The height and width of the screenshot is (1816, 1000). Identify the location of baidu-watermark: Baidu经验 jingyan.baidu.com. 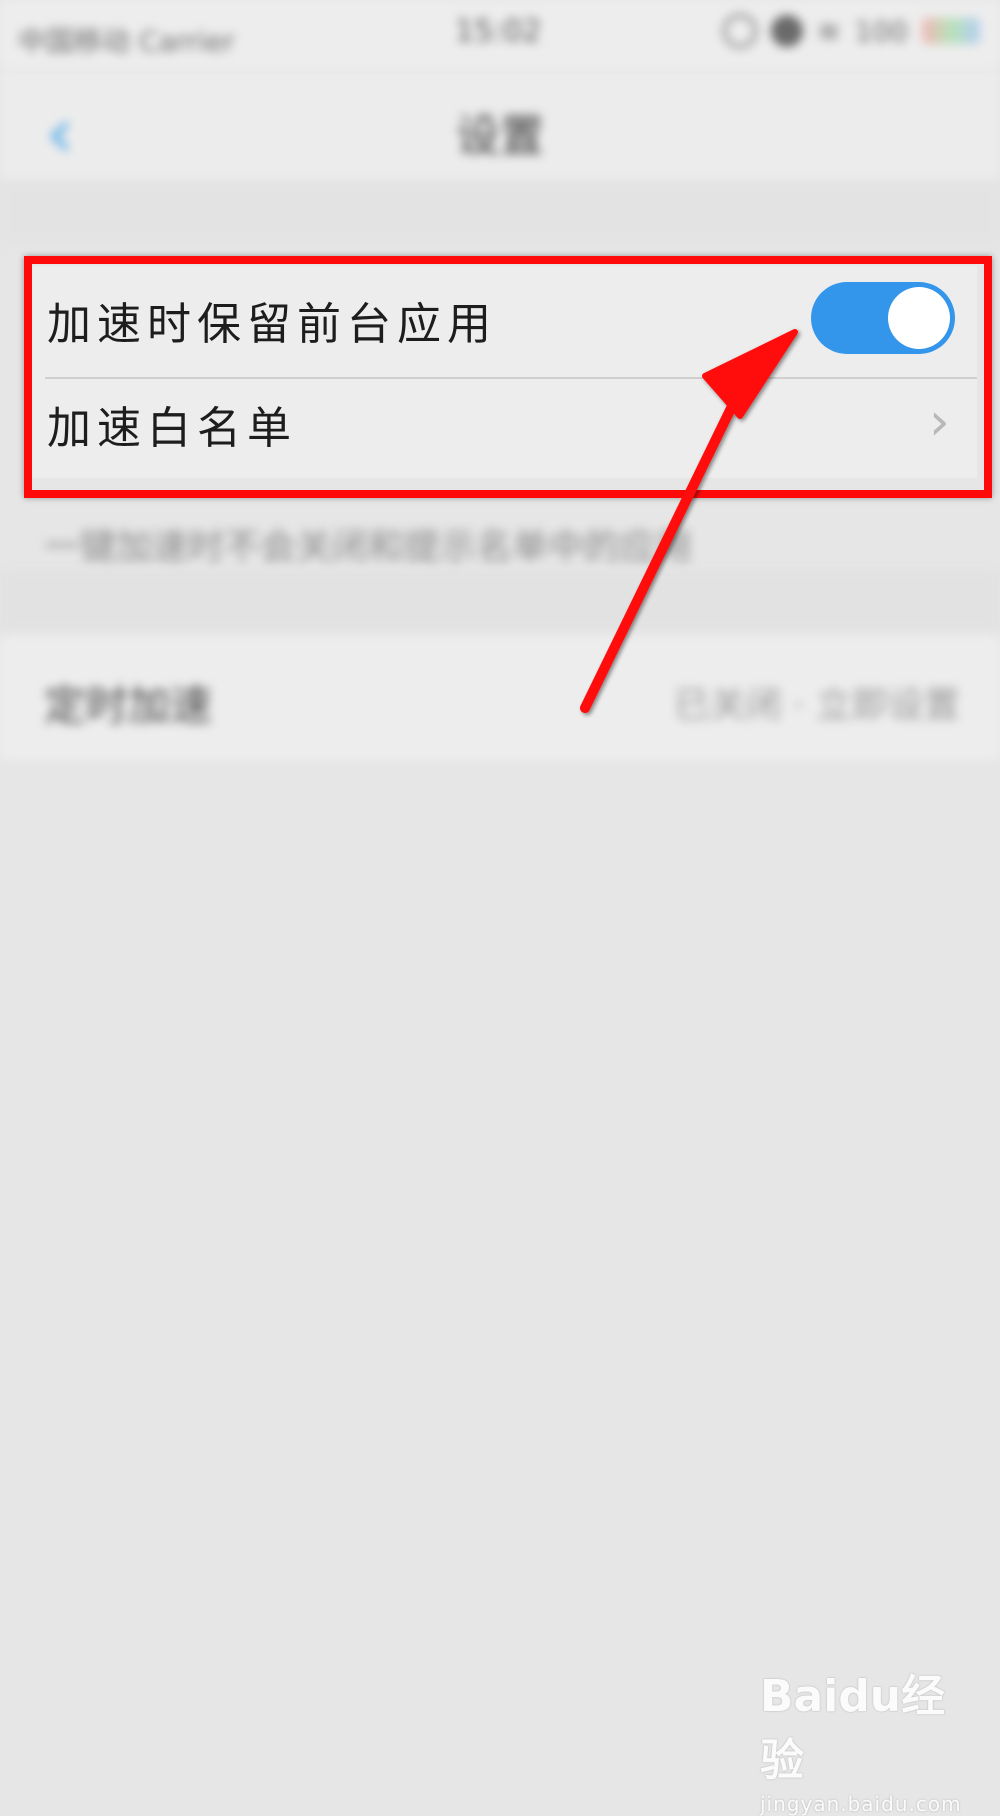
(870, 1738).